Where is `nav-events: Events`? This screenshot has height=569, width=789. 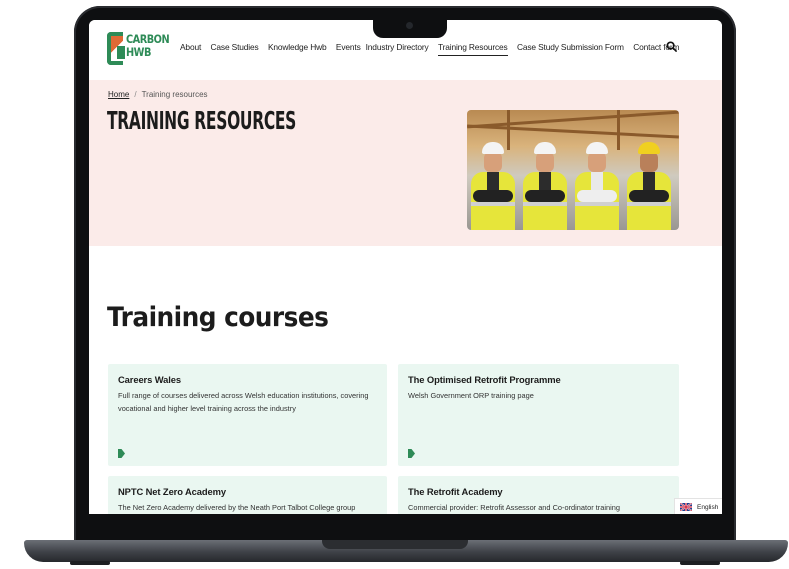
nav-events: Events is located at coordinates (348, 49).